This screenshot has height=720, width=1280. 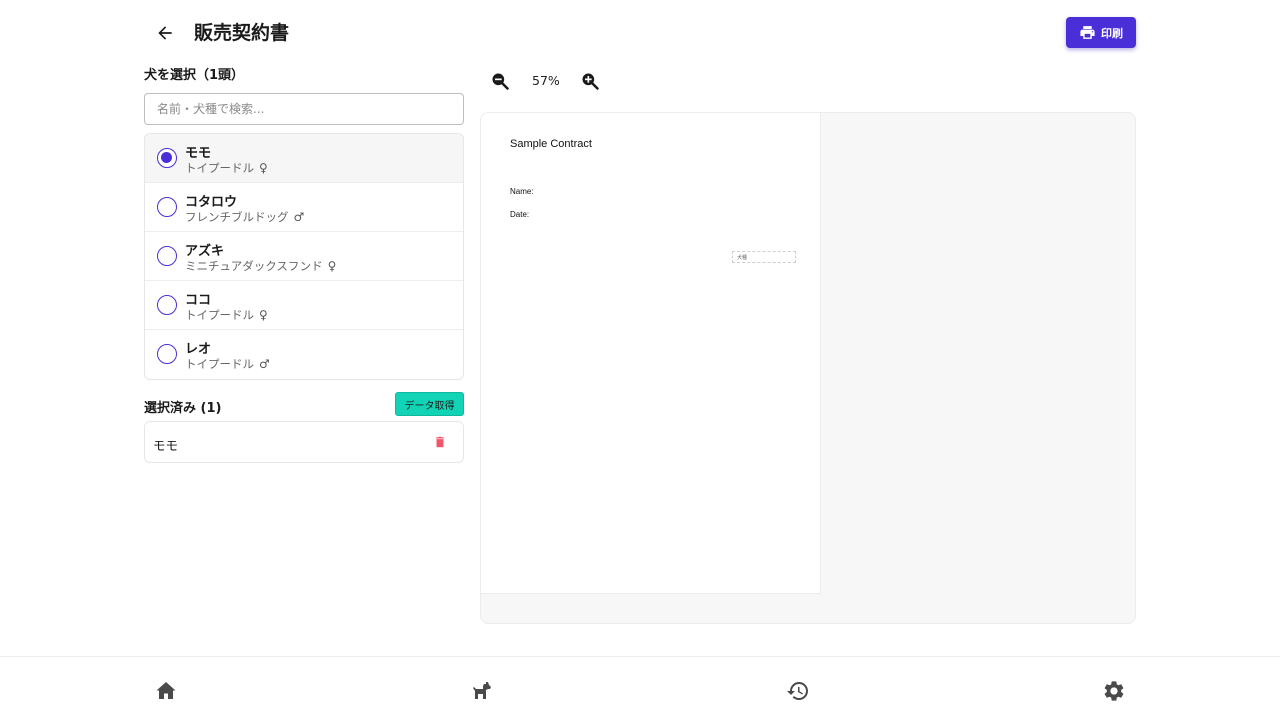 What do you see at coordinates (546, 80) in the screenshot?
I see `zoom-level: 57%` at bounding box center [546, 80].